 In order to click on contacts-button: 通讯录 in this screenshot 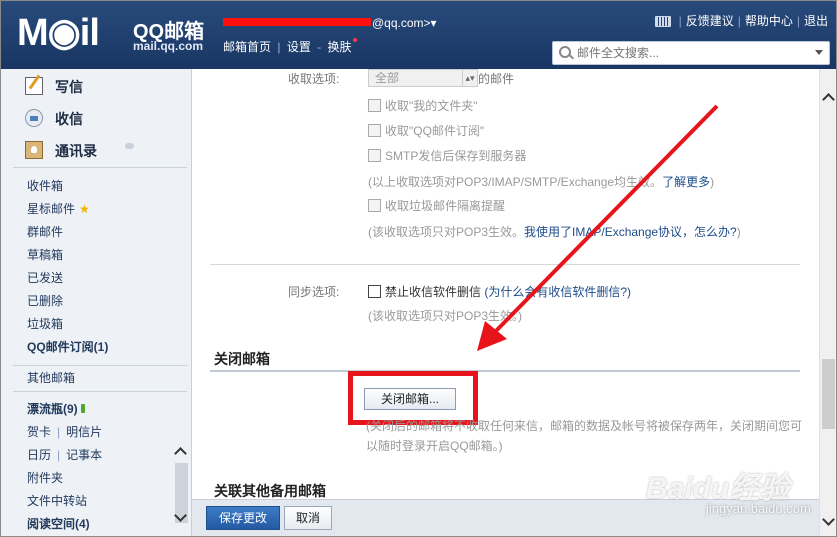, I will do `click(61, 151)`.